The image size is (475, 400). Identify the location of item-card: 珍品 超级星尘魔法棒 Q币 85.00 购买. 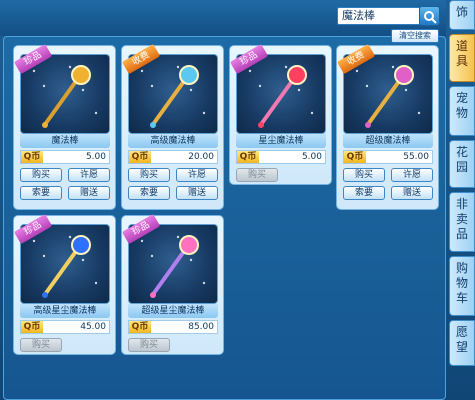
(172, 284).